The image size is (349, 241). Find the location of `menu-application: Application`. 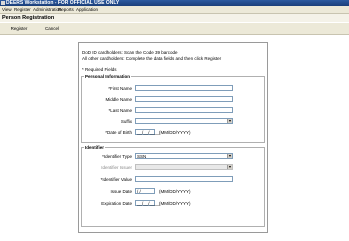

menu-application: Application is located at coordinates (87, 9).